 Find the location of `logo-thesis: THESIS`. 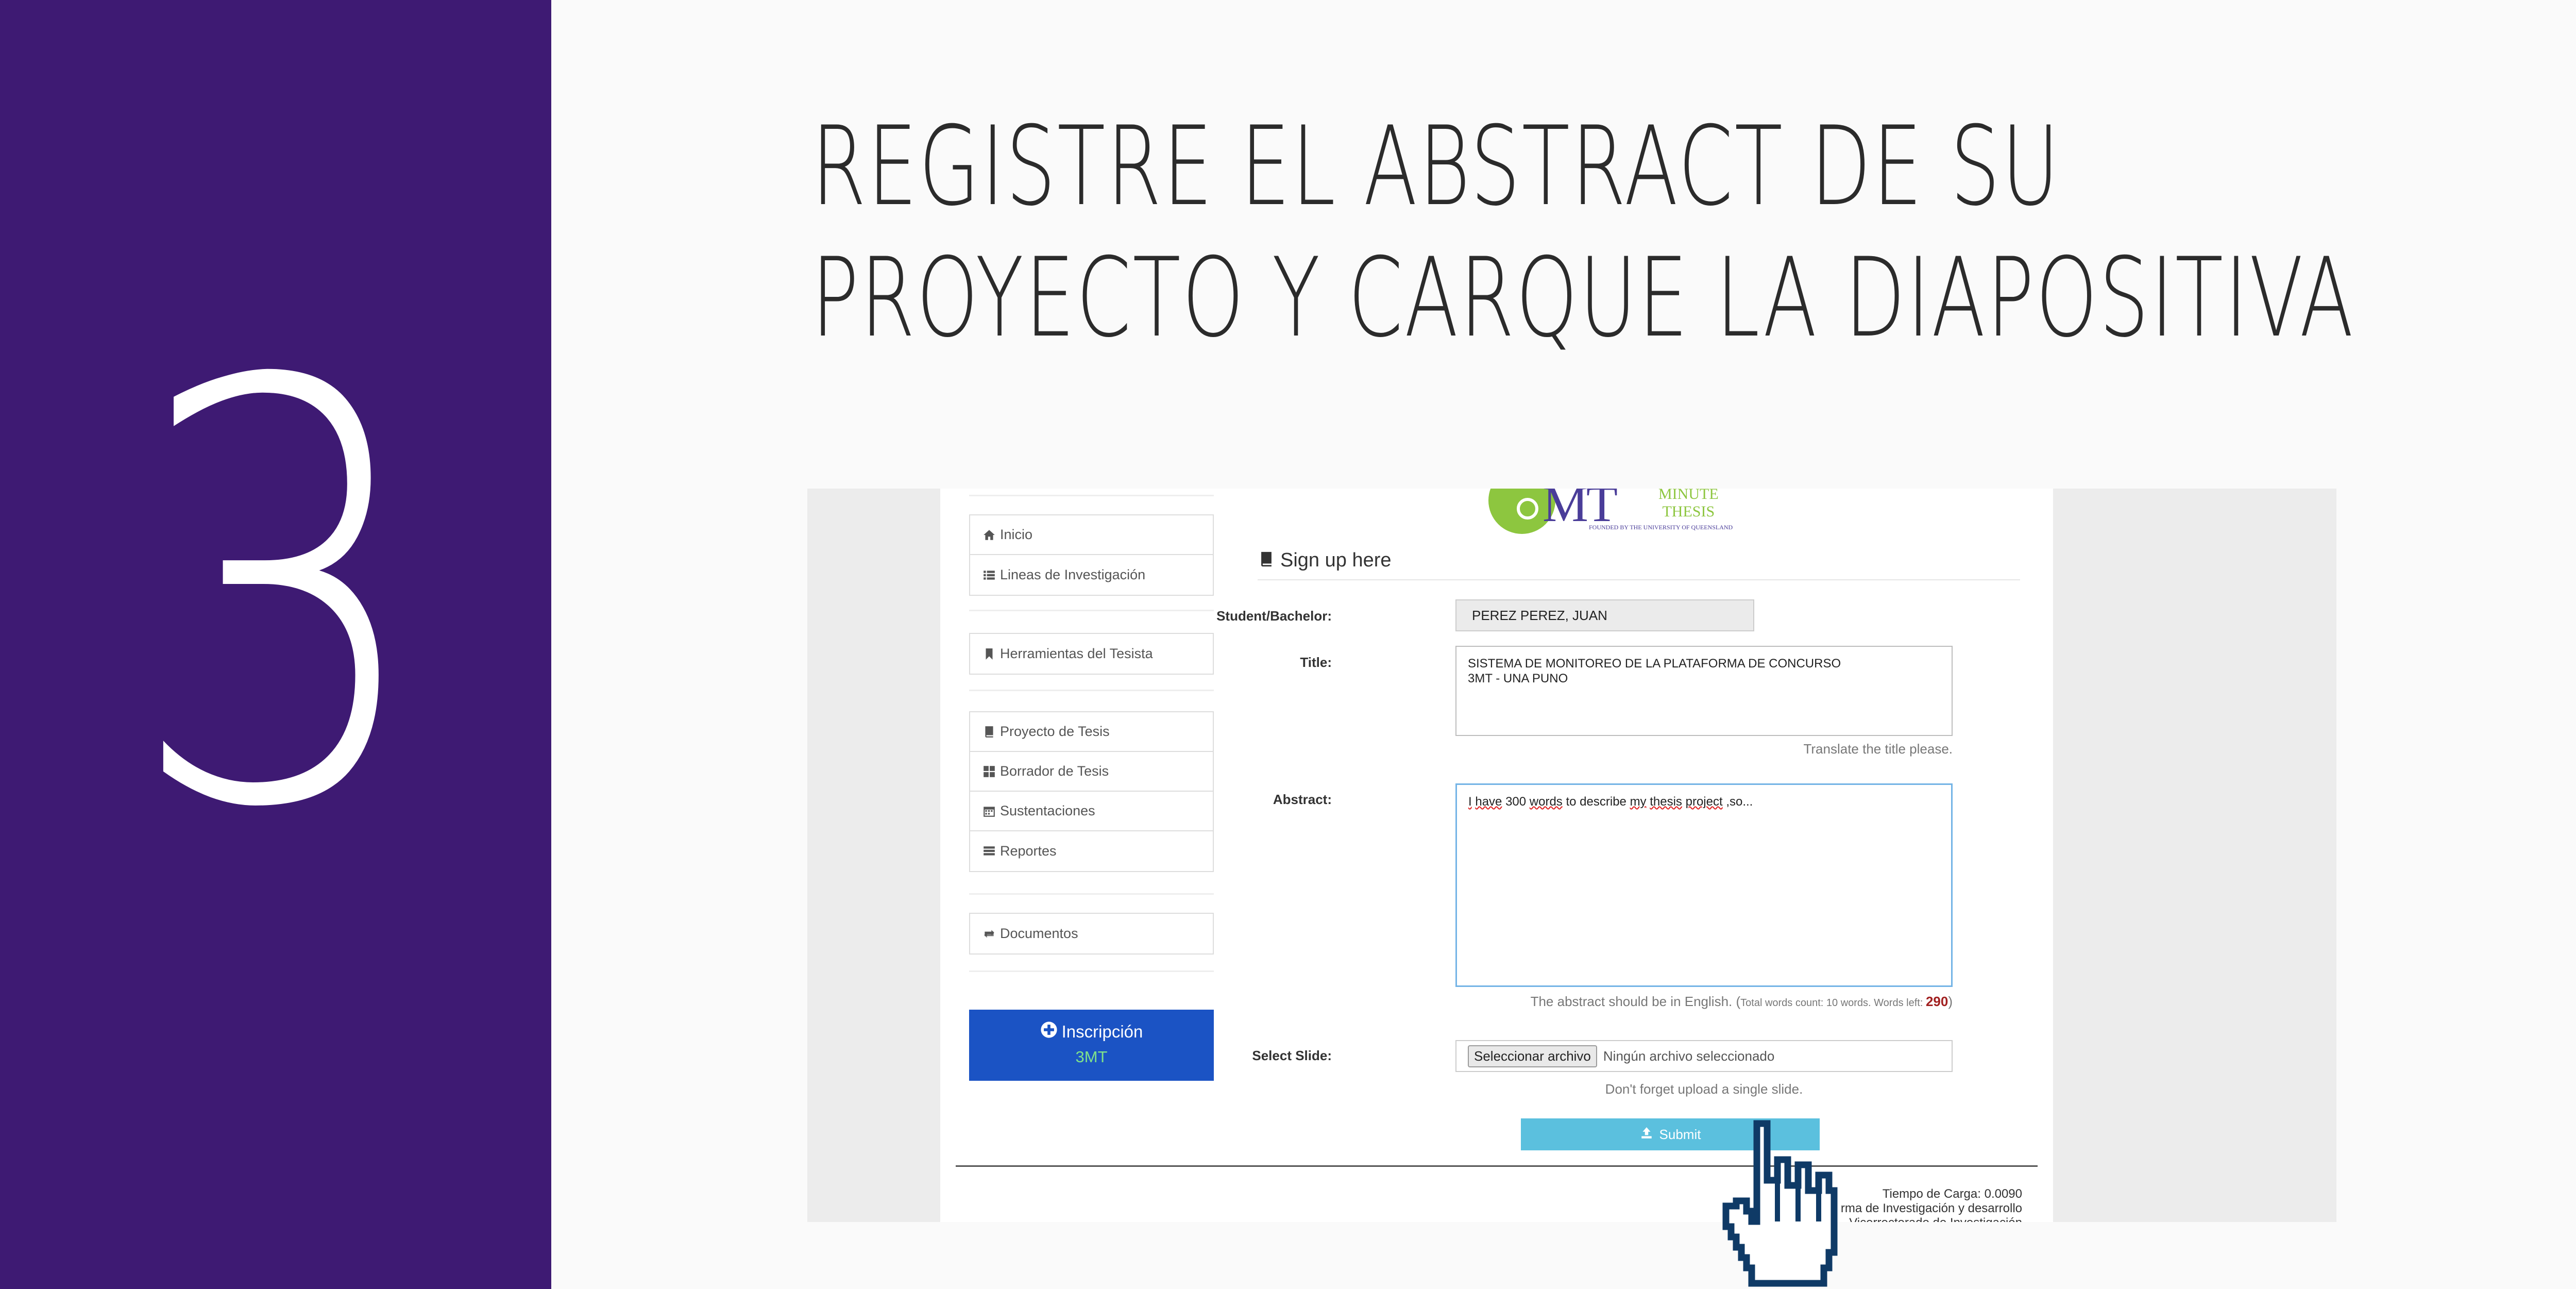

logo-thesis: THESIS is located at coordinates (1688, 511).